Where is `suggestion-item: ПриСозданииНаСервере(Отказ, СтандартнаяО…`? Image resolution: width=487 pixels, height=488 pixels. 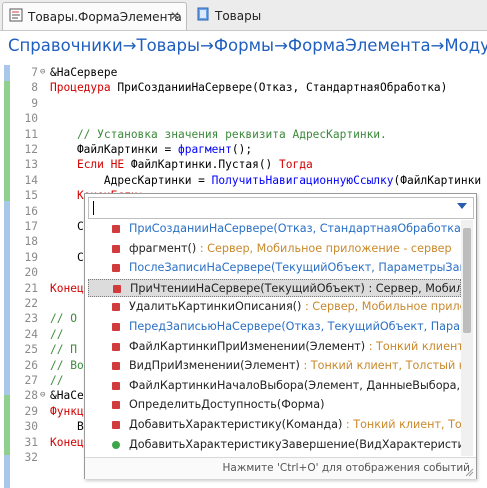 suggestion-item: ПриСозданииНаСервере(Отказ, СтандартнаяО… is located at coordinates (274, 229).